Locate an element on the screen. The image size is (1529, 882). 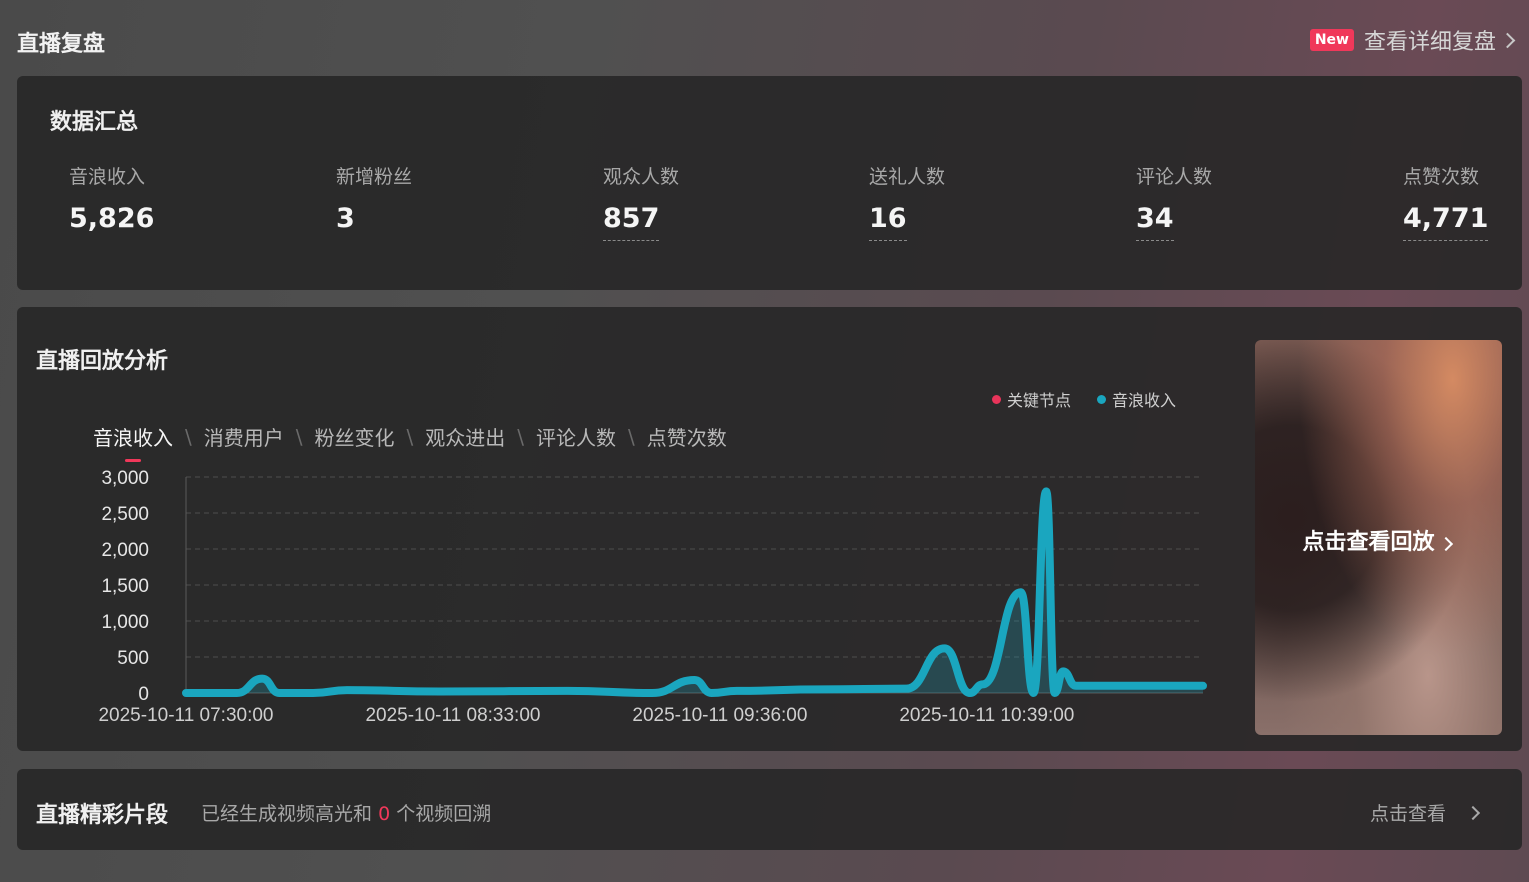
stat-viewers: 观众人数 857 is located at coordinates (641, 201).